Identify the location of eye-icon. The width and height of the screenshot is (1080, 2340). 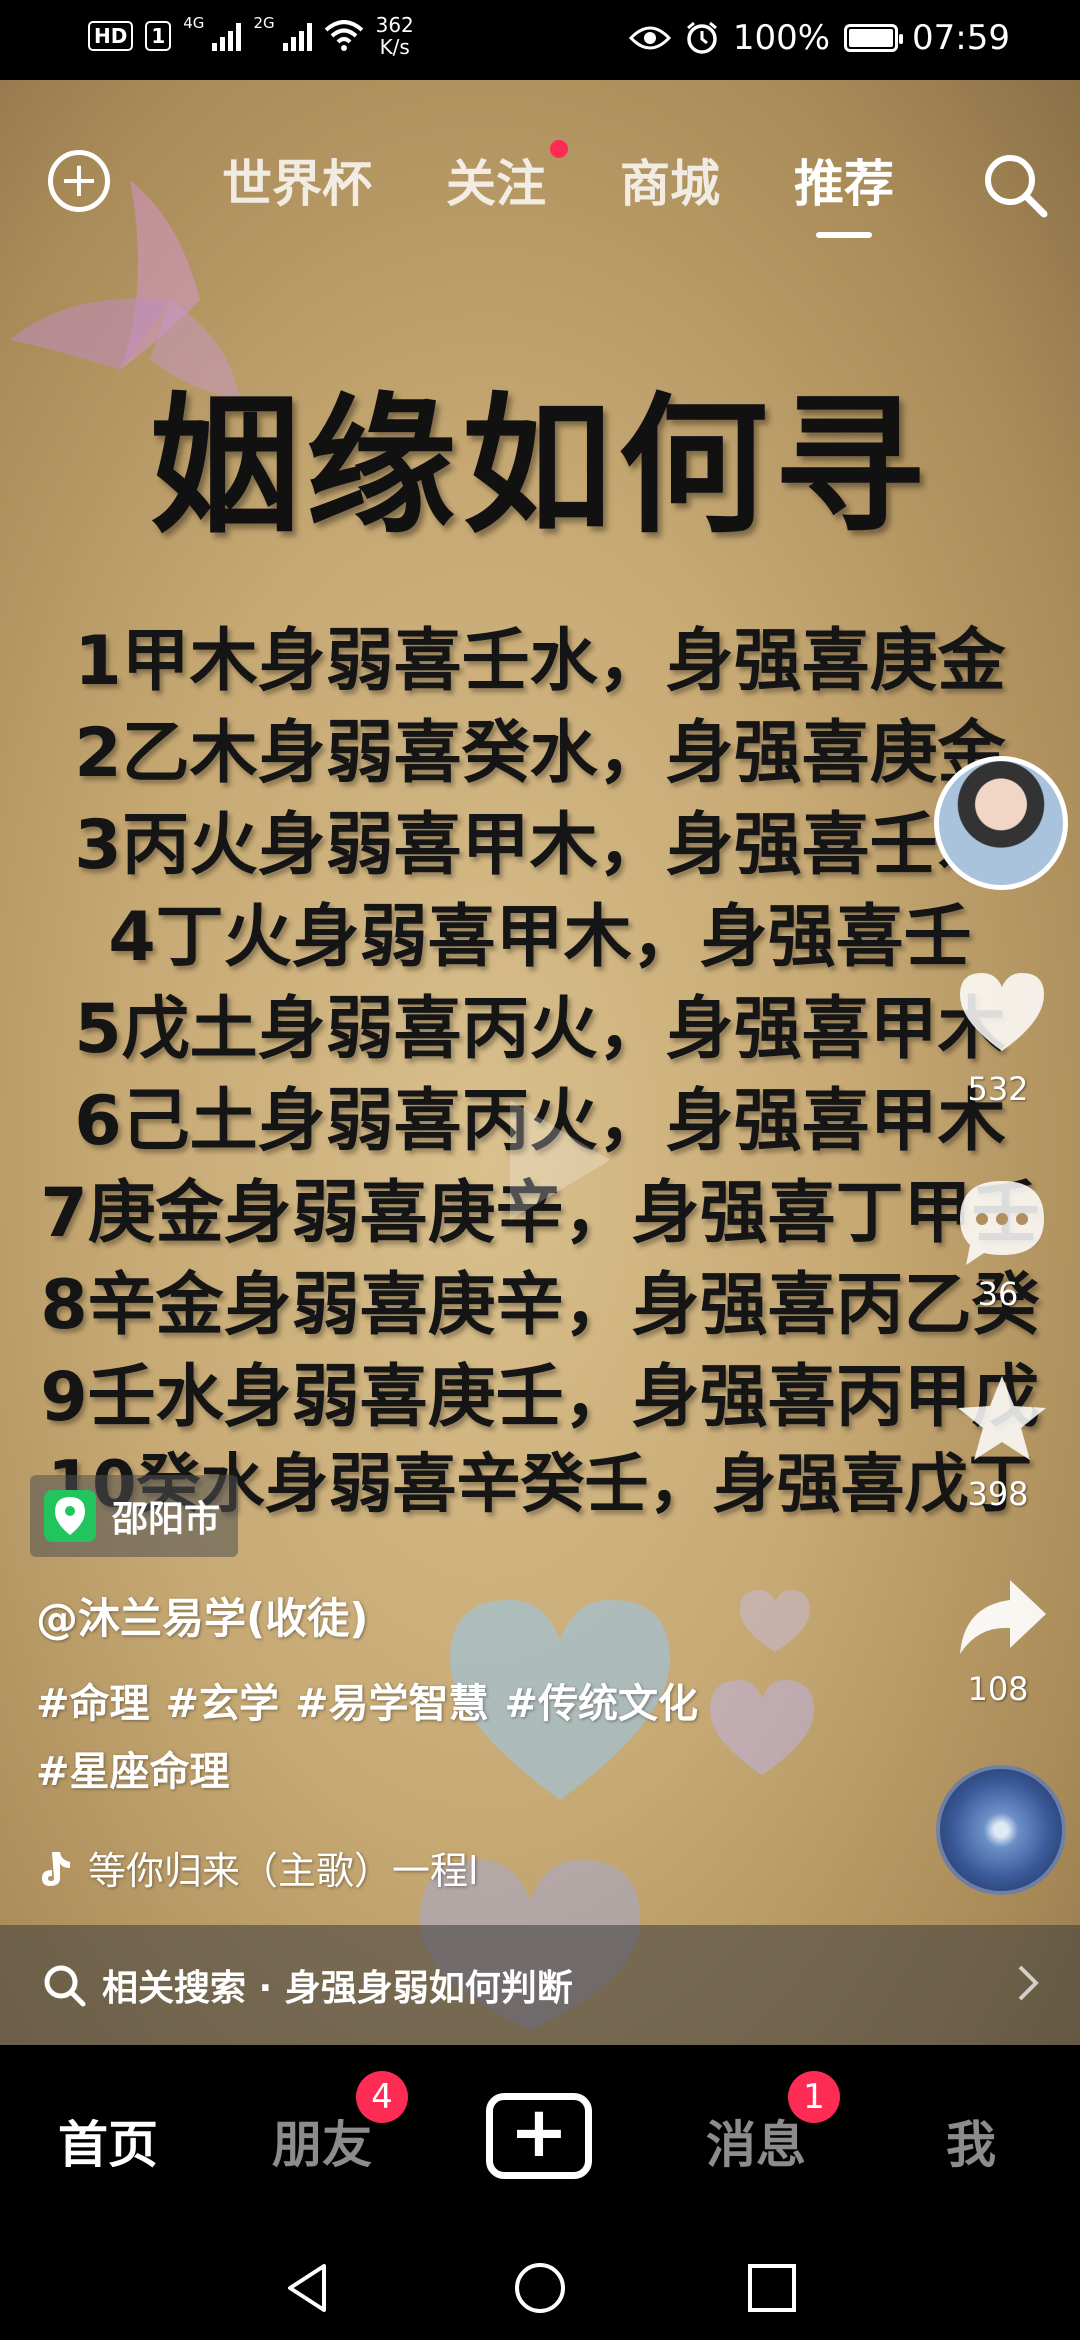
(649, 38).